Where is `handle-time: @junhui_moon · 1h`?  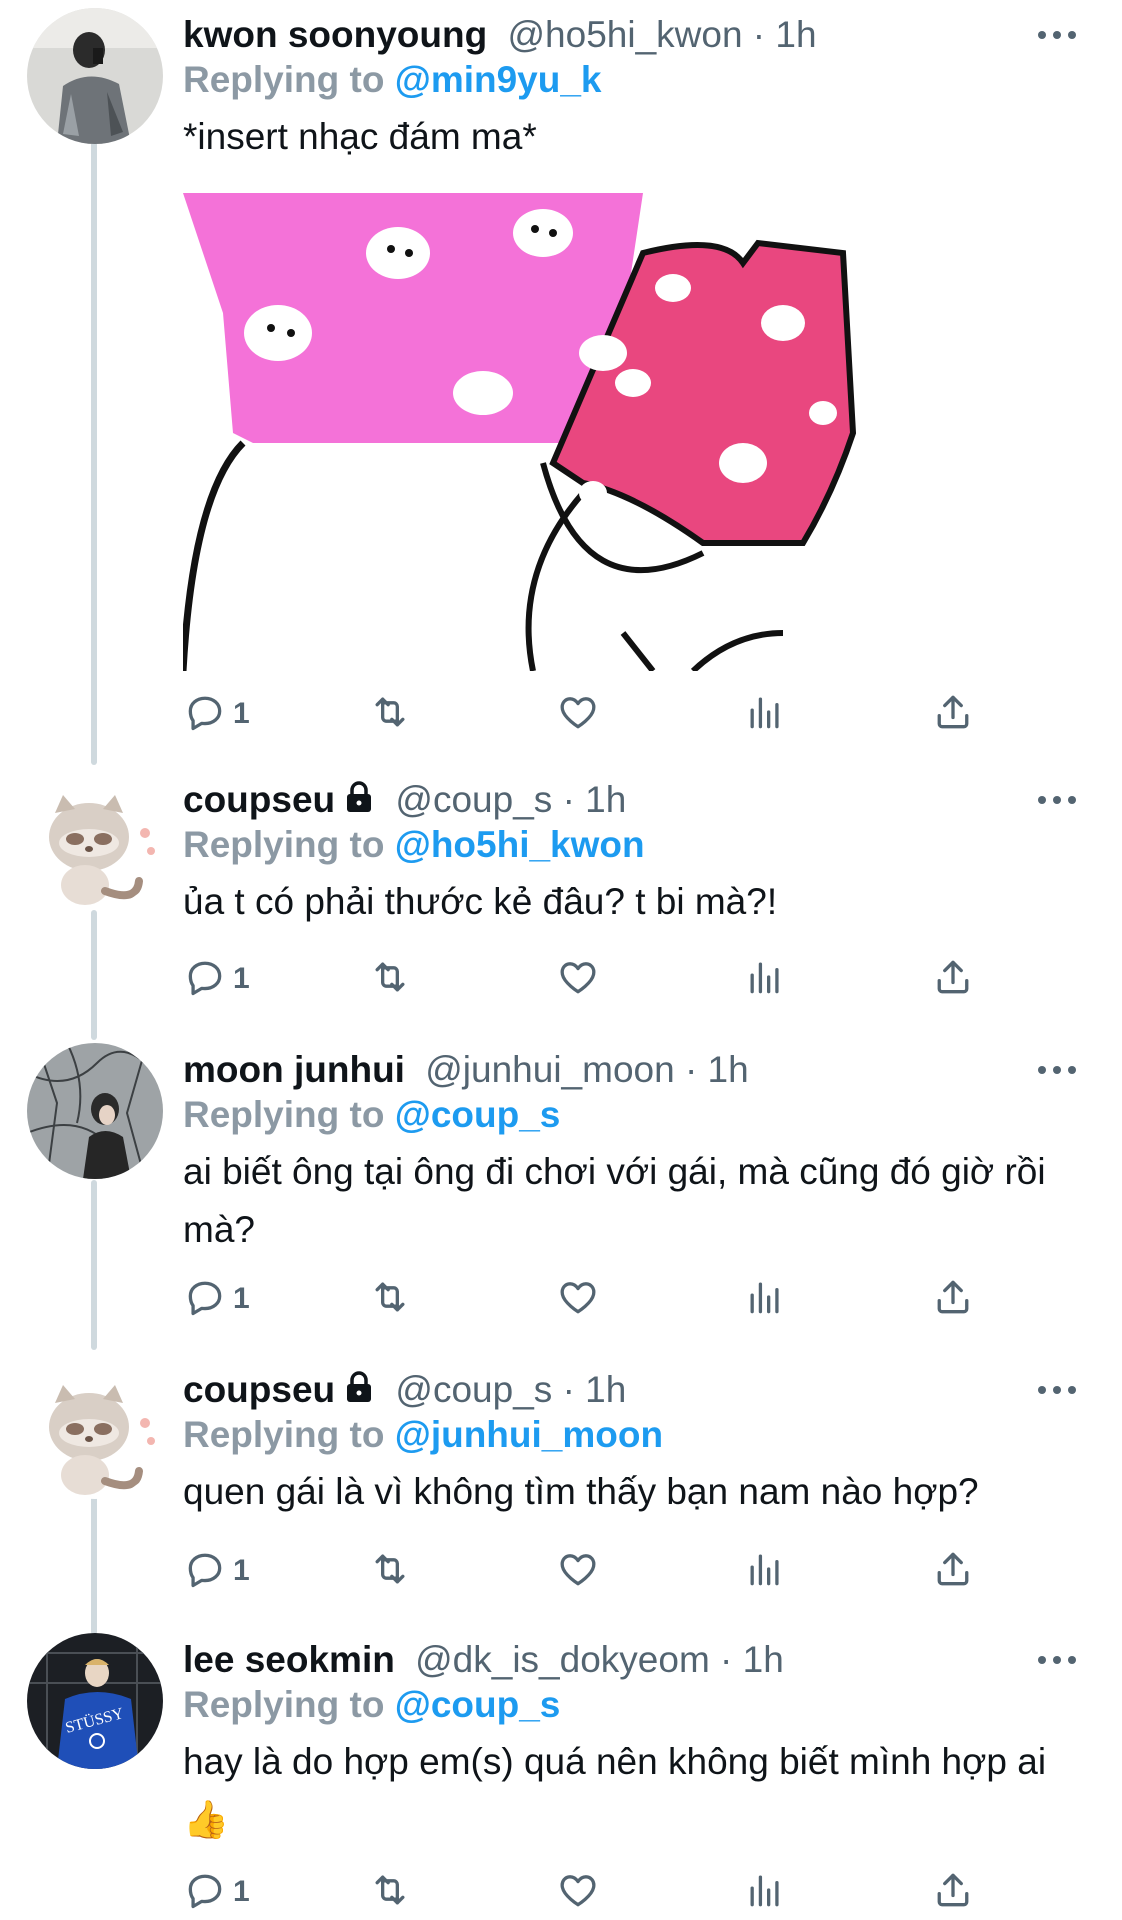
handle-time: @junhui_moon · 1h is located at coordinates (586, 1069).